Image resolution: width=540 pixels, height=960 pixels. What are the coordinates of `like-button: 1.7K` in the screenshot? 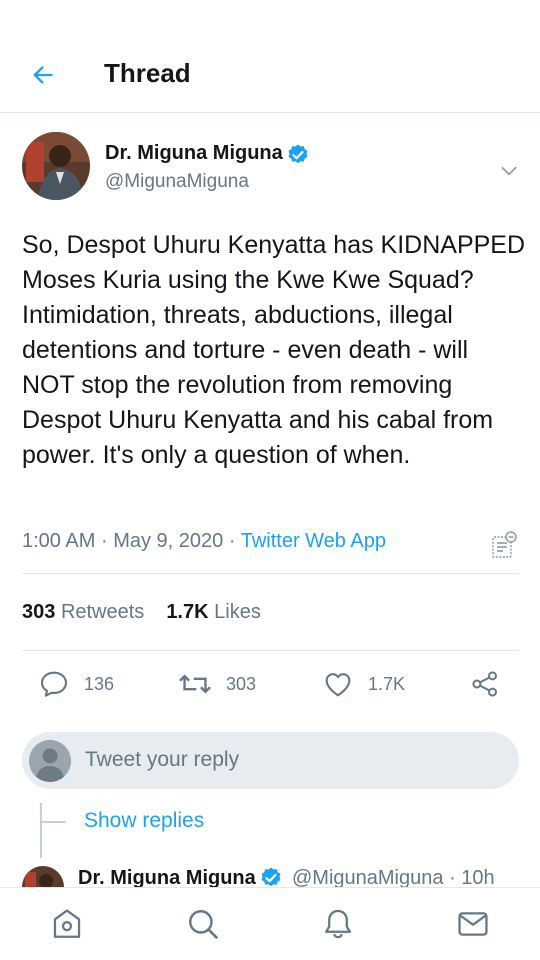 It's located at (363, 684).